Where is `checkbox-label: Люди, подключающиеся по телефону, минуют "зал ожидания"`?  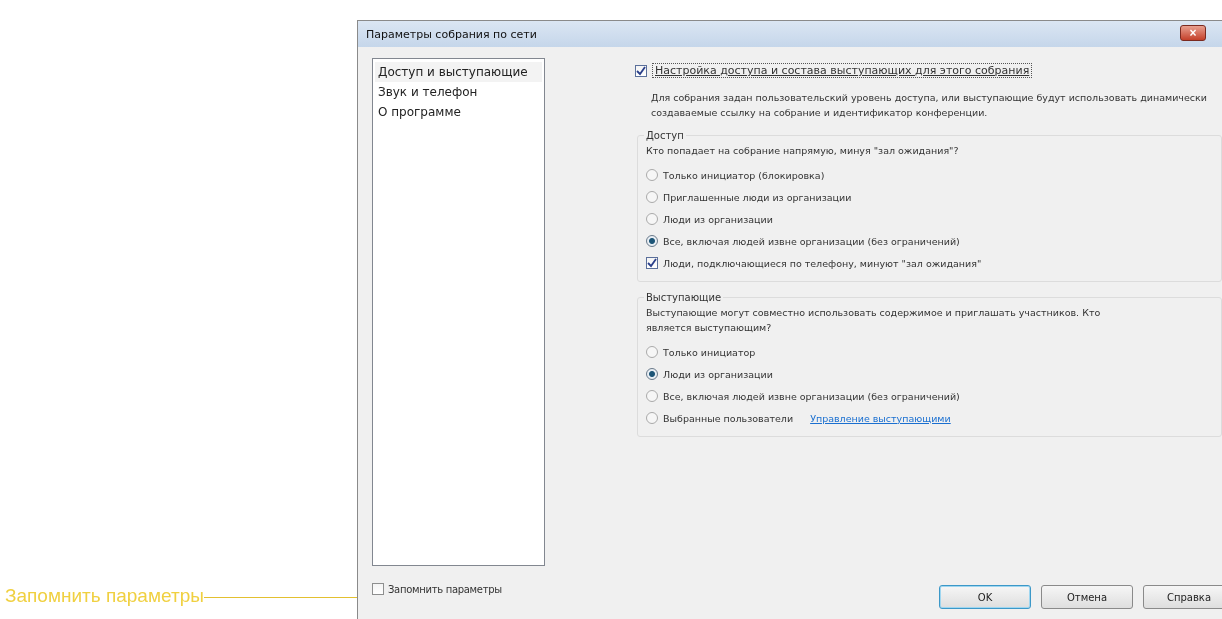
checkbox-label: Люди, подключающиеся по телефону, минуют "зал ожидания" is located at coordinates (822, 263).